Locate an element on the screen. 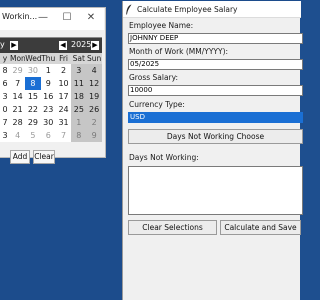  employee-name-field: JOHNNY DEEP is located at coordinates (215, 38).